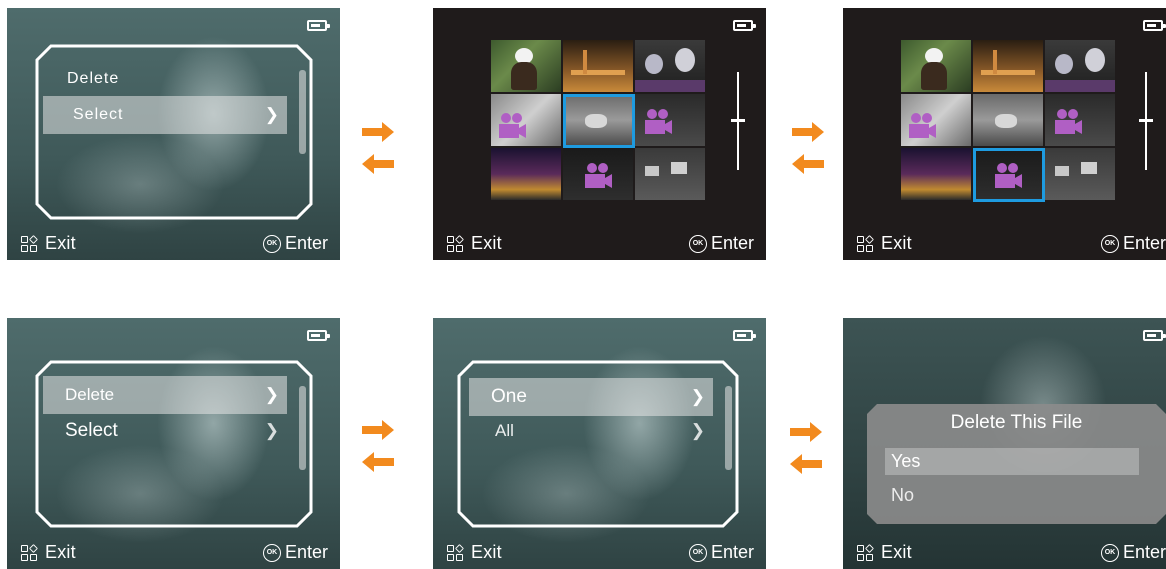 The height and width of the screenshot is (569, 1166). Describe the element at coordinates (1008, 120) in the screenshot. I see `thumbnail-deer-night` at that location.